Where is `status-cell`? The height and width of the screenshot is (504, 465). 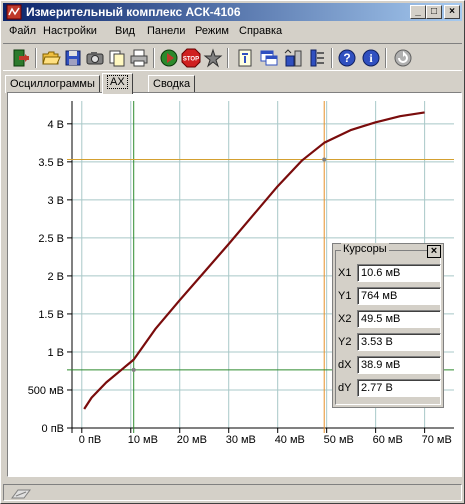
status-cell is located at coordinates (232, 492).